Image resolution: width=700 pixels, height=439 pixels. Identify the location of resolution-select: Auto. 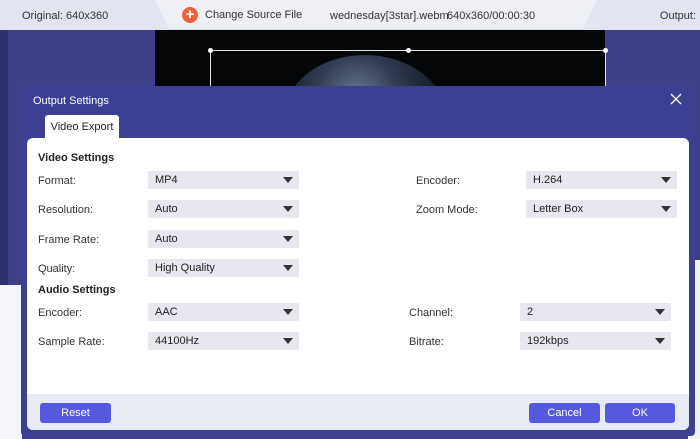
(223, 209).